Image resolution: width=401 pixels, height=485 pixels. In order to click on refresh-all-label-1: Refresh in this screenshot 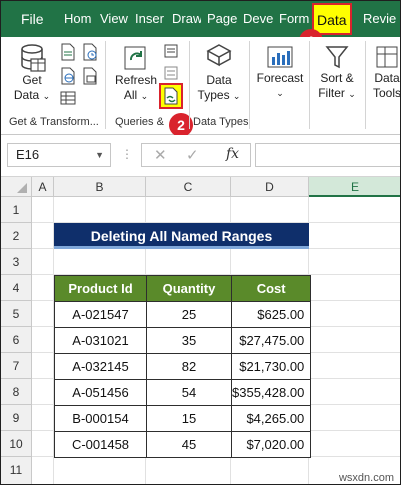, I will do `click(136, 80)`.